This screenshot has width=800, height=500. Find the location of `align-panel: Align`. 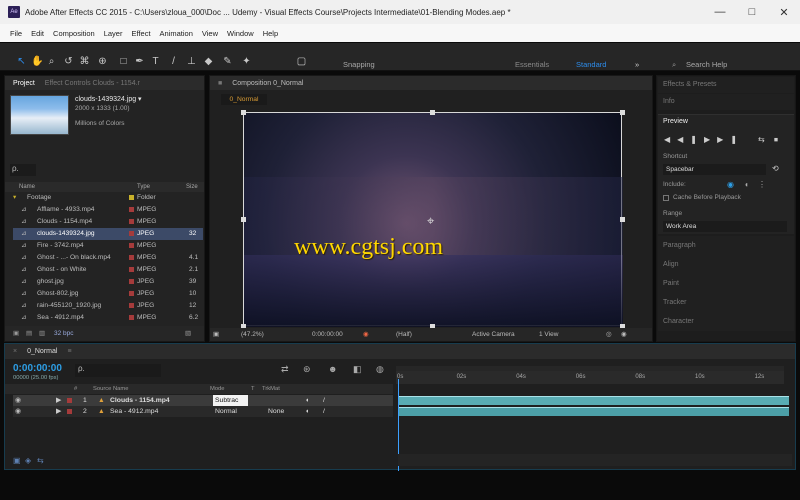

align-panel: Align is located at coordinates (726, 264).